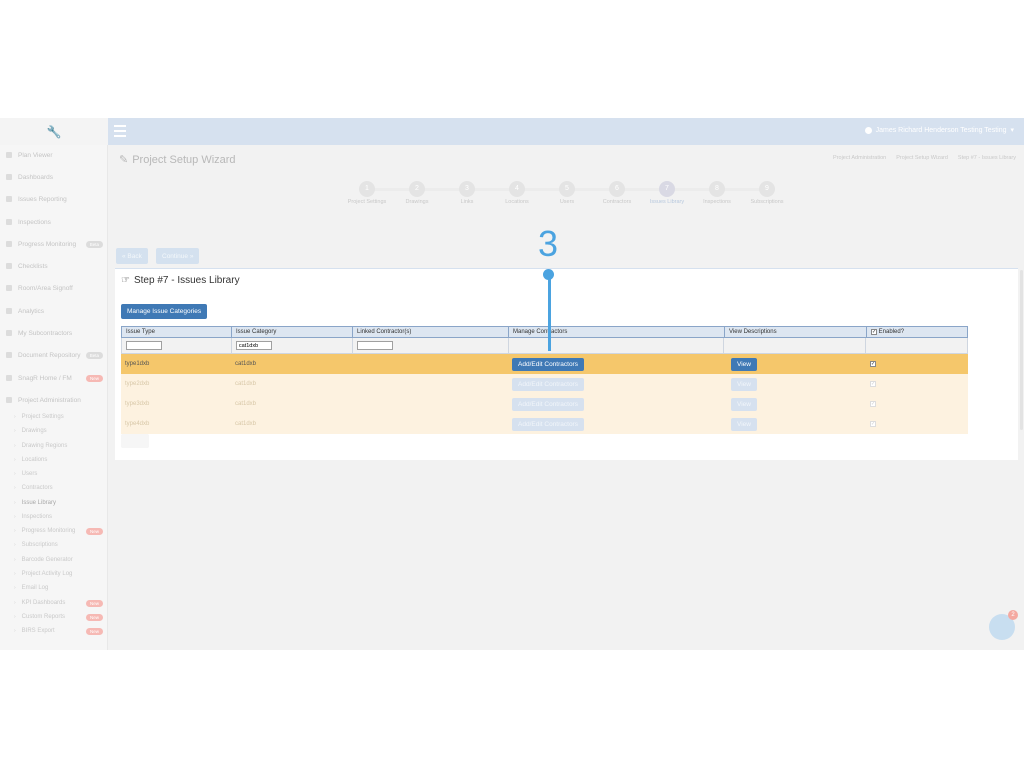 The image size is (1024, 768). Describe the element at coordinates (60, 417) in the screenshot. I see `sidebar-subitem-project-settings: › Project Settings` at that location.